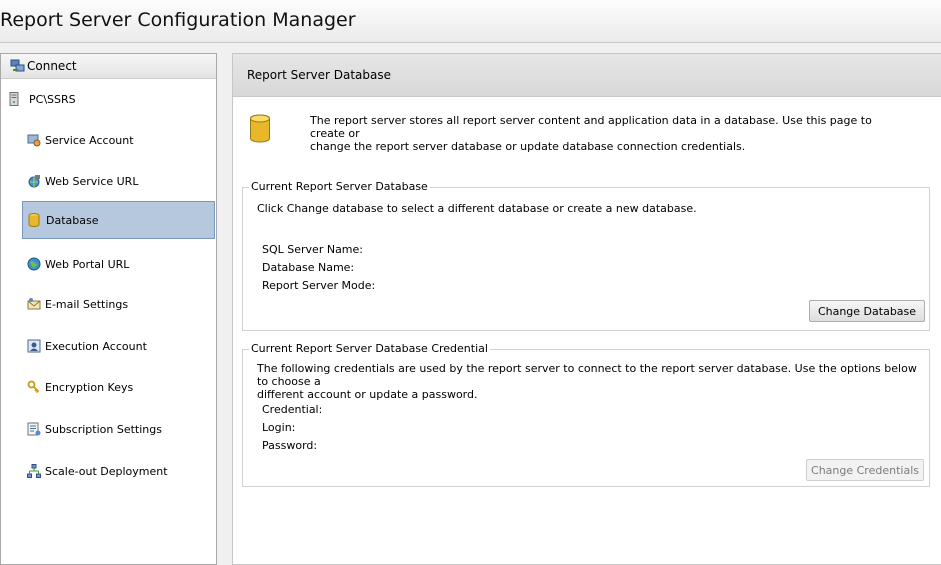 This screenshot has height=565, width=941. I want to click on group-legend: Current Report Server Database, so click(339, 186).